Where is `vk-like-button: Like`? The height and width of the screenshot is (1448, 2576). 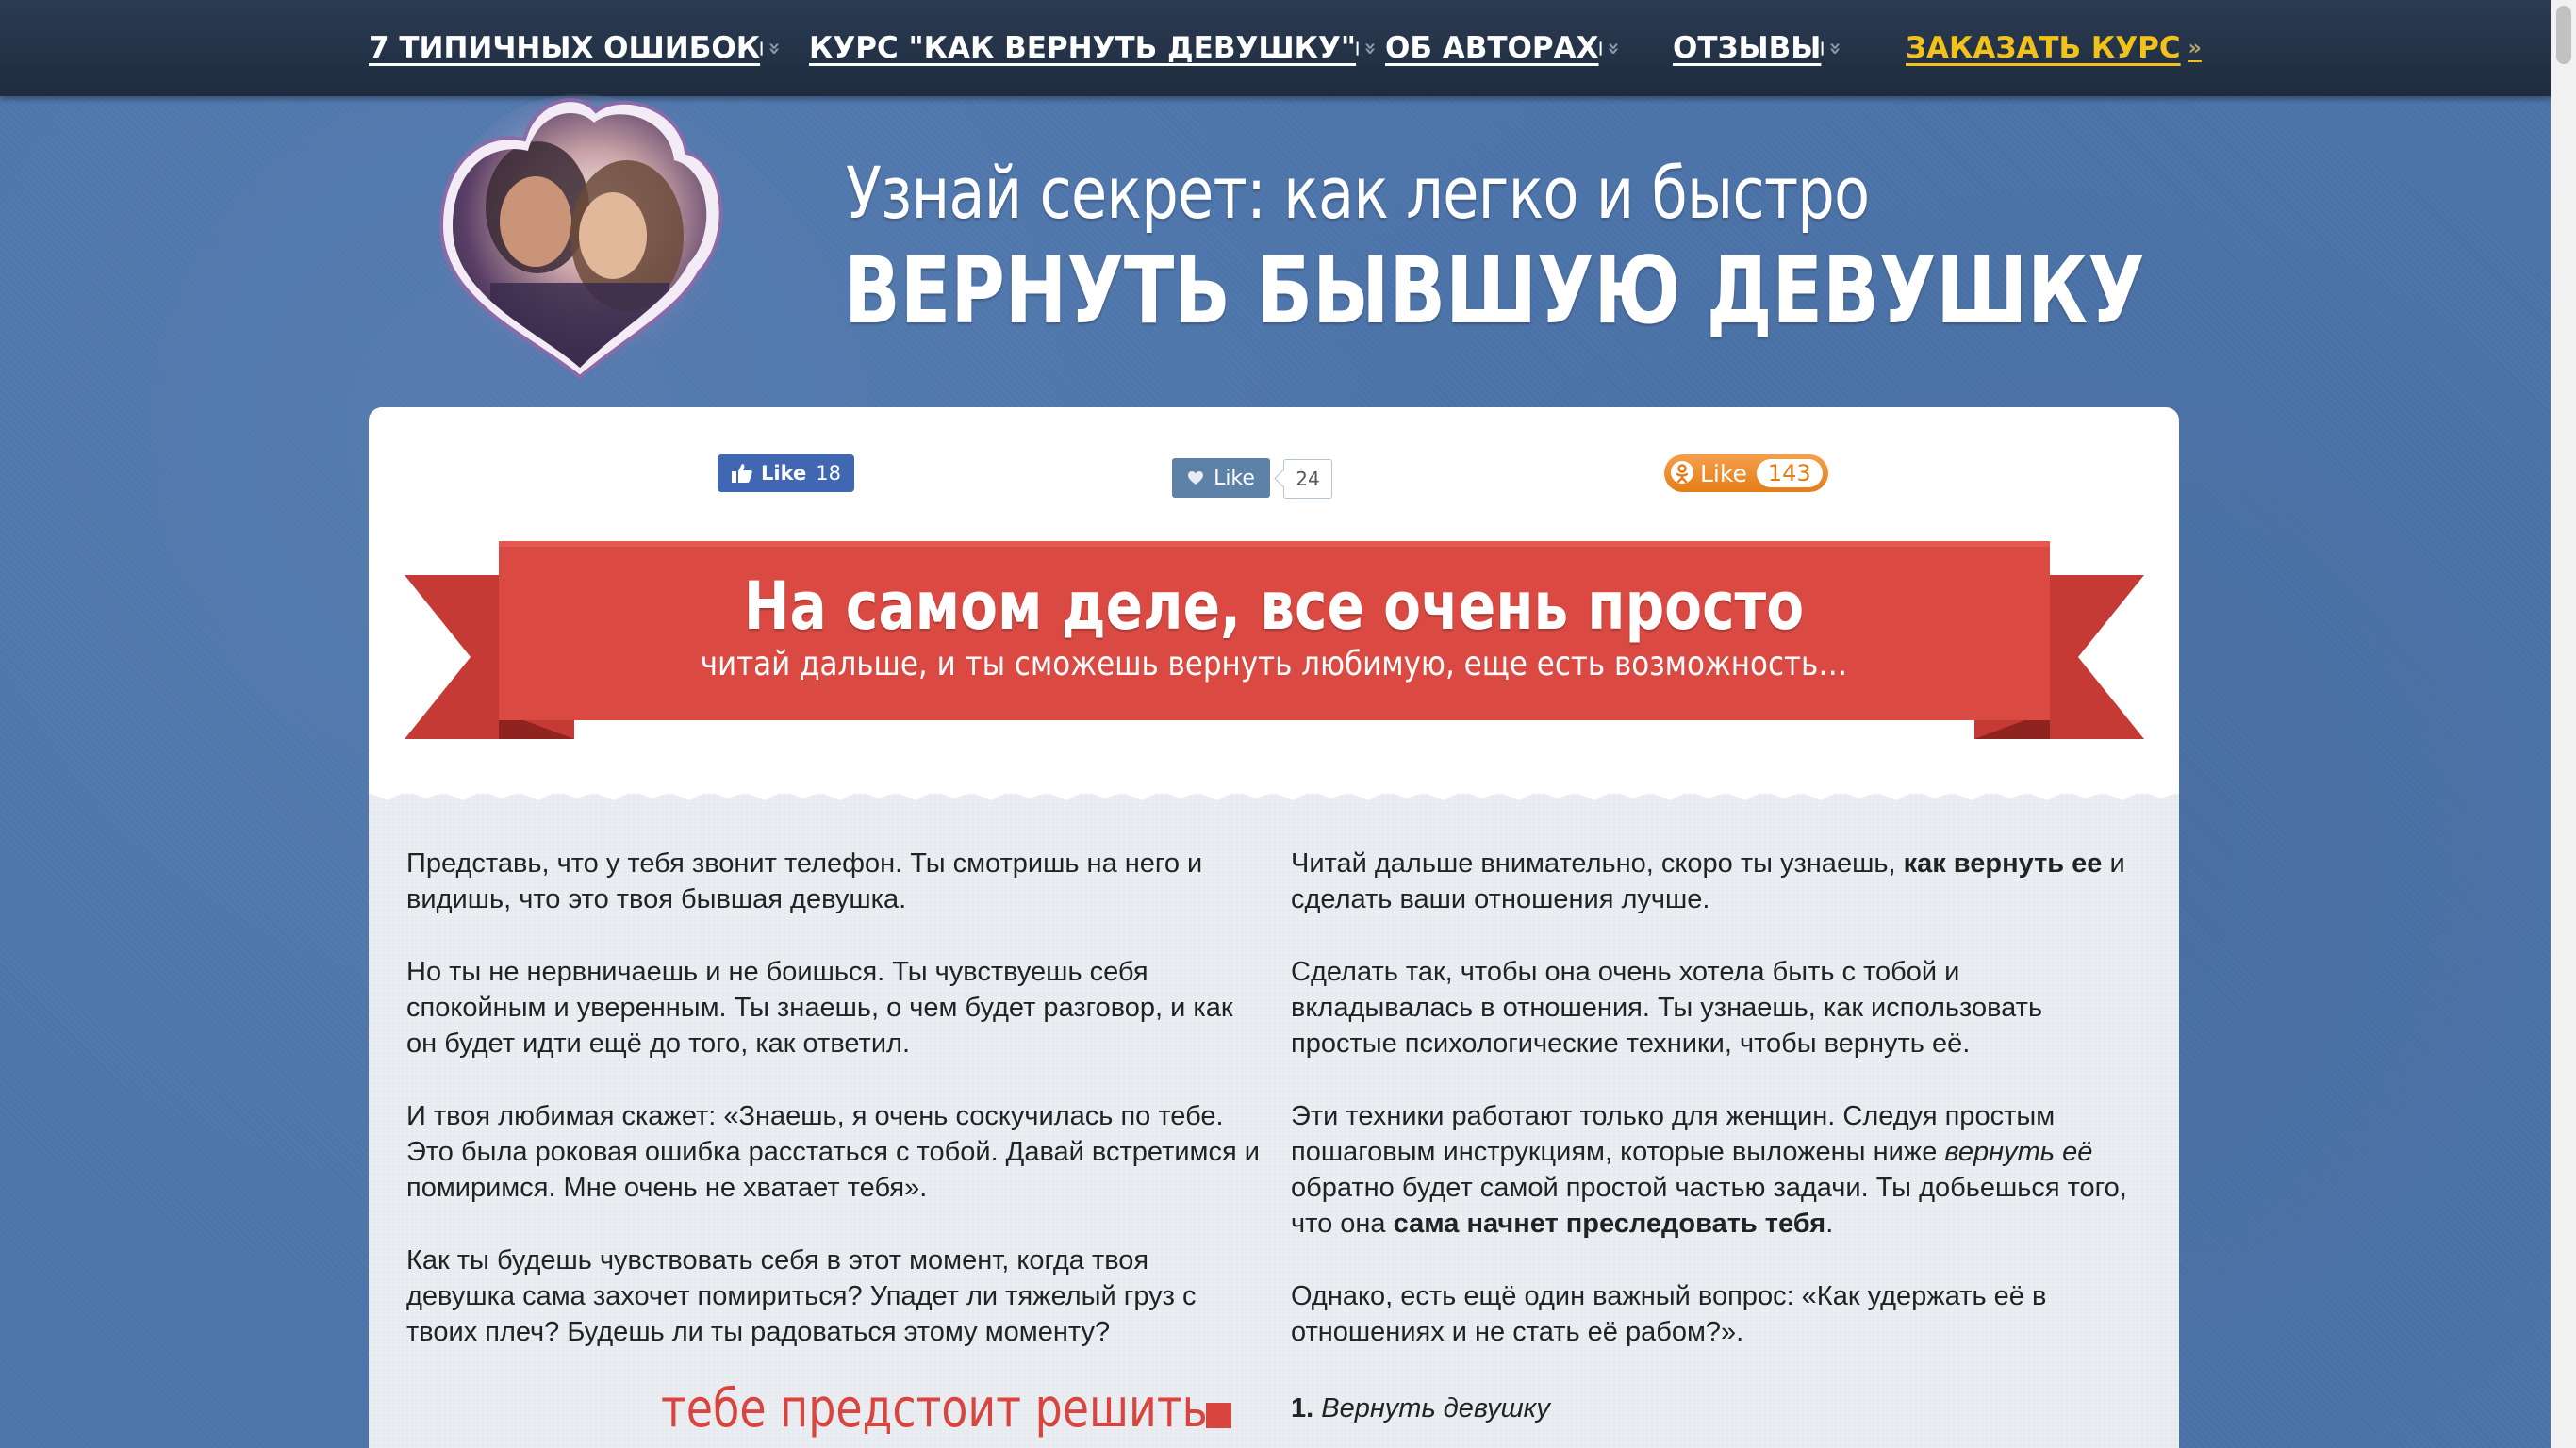 vk-like-button: Like is located at coordinates (1221, 478).